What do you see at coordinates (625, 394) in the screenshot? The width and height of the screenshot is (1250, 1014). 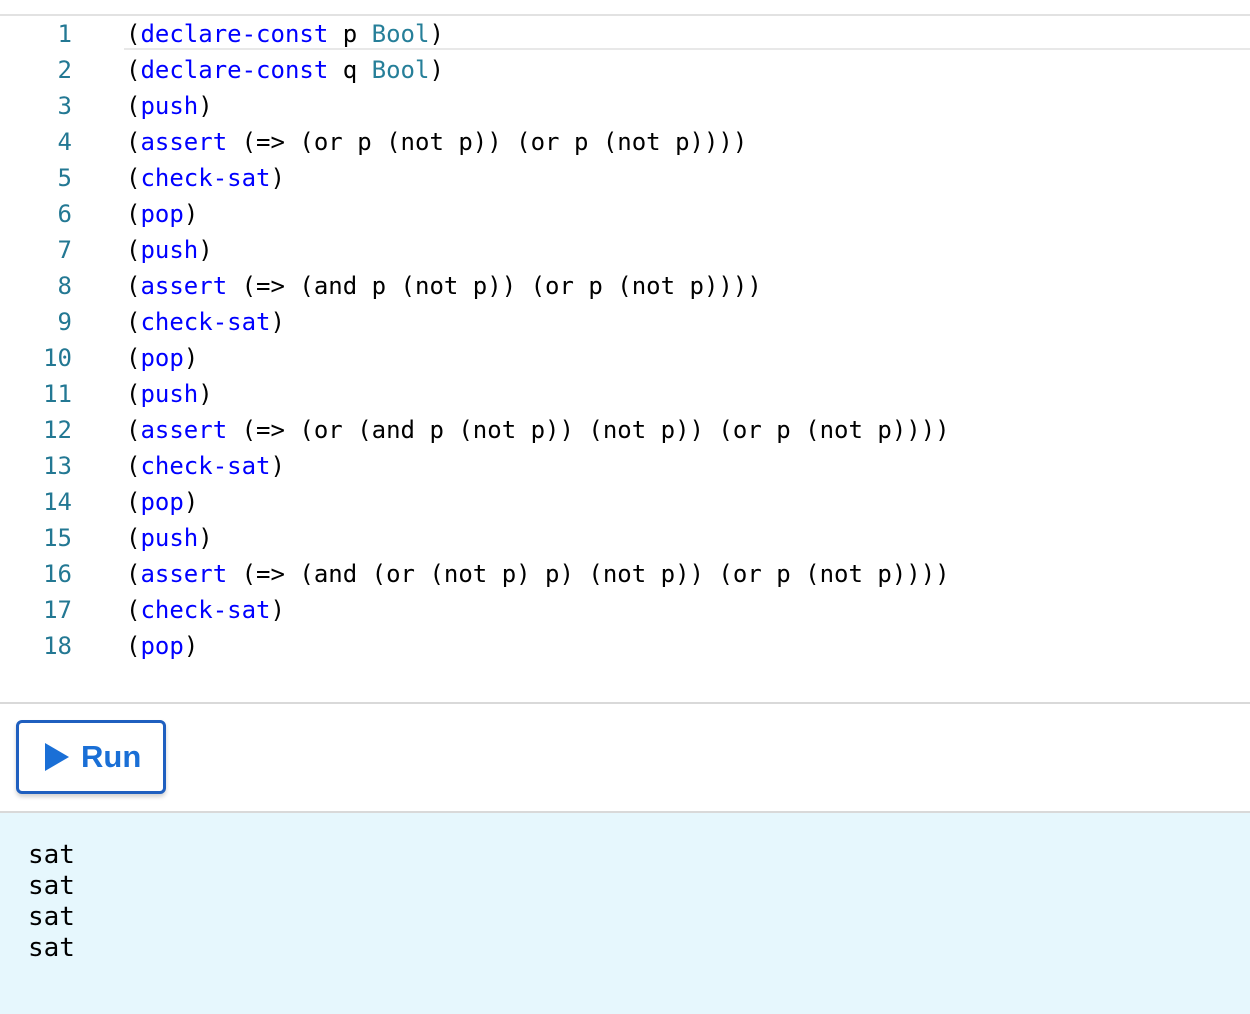 I see `code-line: 11 (push)` at bounding box center [625, 394].